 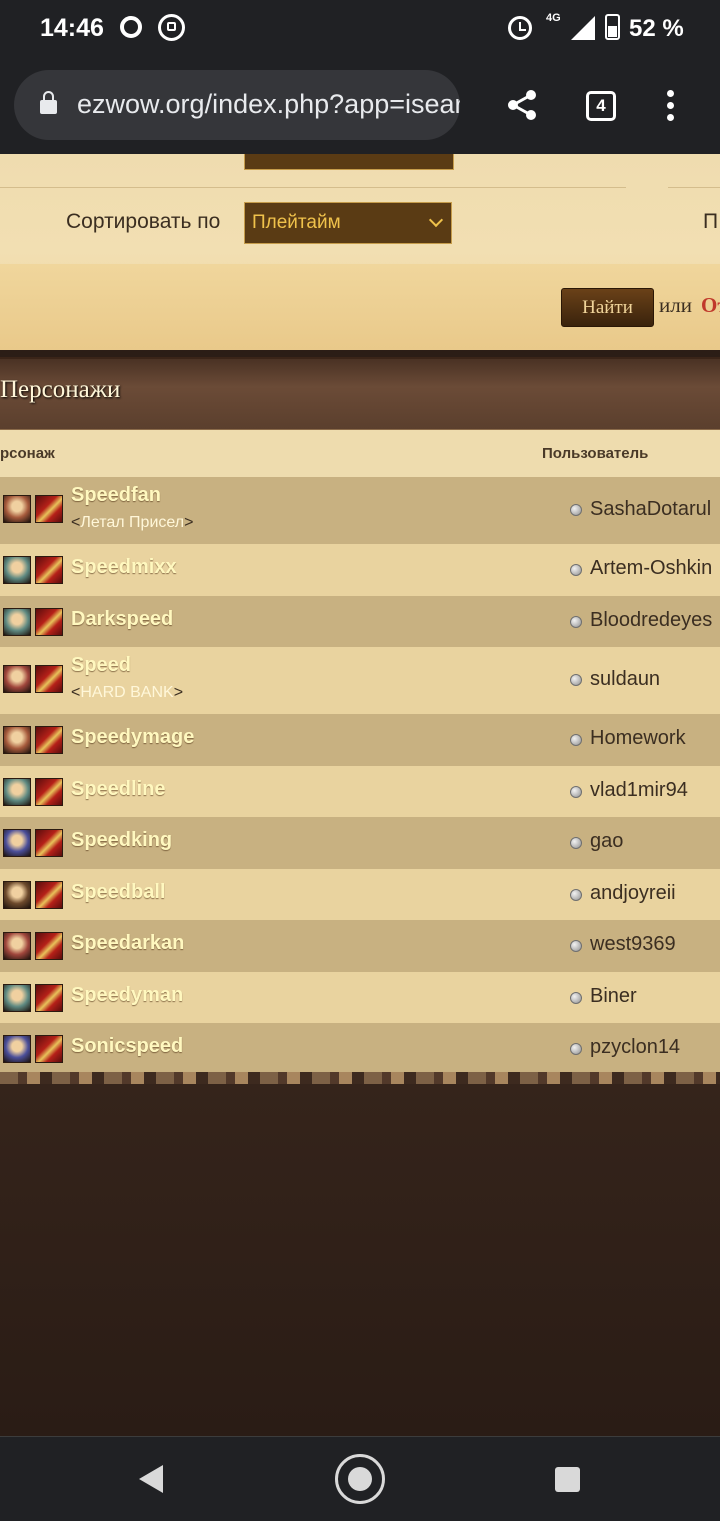 I want to click on signal-icon, so click(x=583, y=28).